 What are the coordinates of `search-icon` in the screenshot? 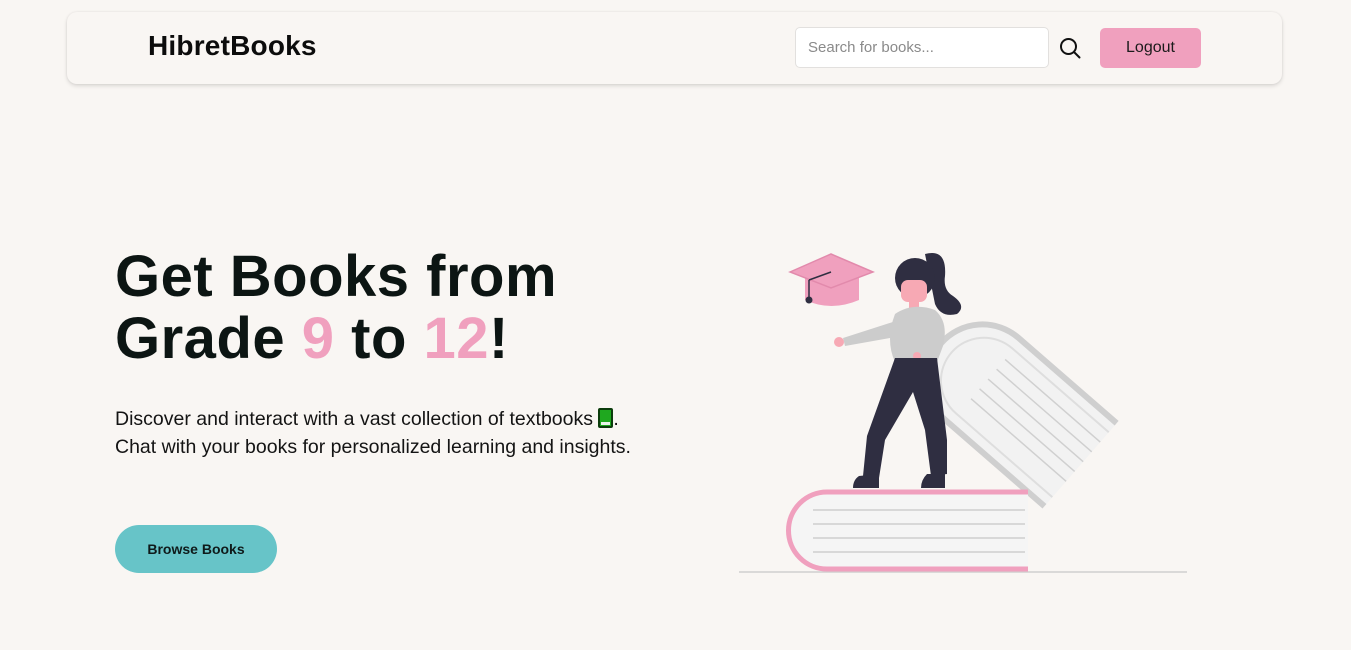 It's located at (1070, 48).